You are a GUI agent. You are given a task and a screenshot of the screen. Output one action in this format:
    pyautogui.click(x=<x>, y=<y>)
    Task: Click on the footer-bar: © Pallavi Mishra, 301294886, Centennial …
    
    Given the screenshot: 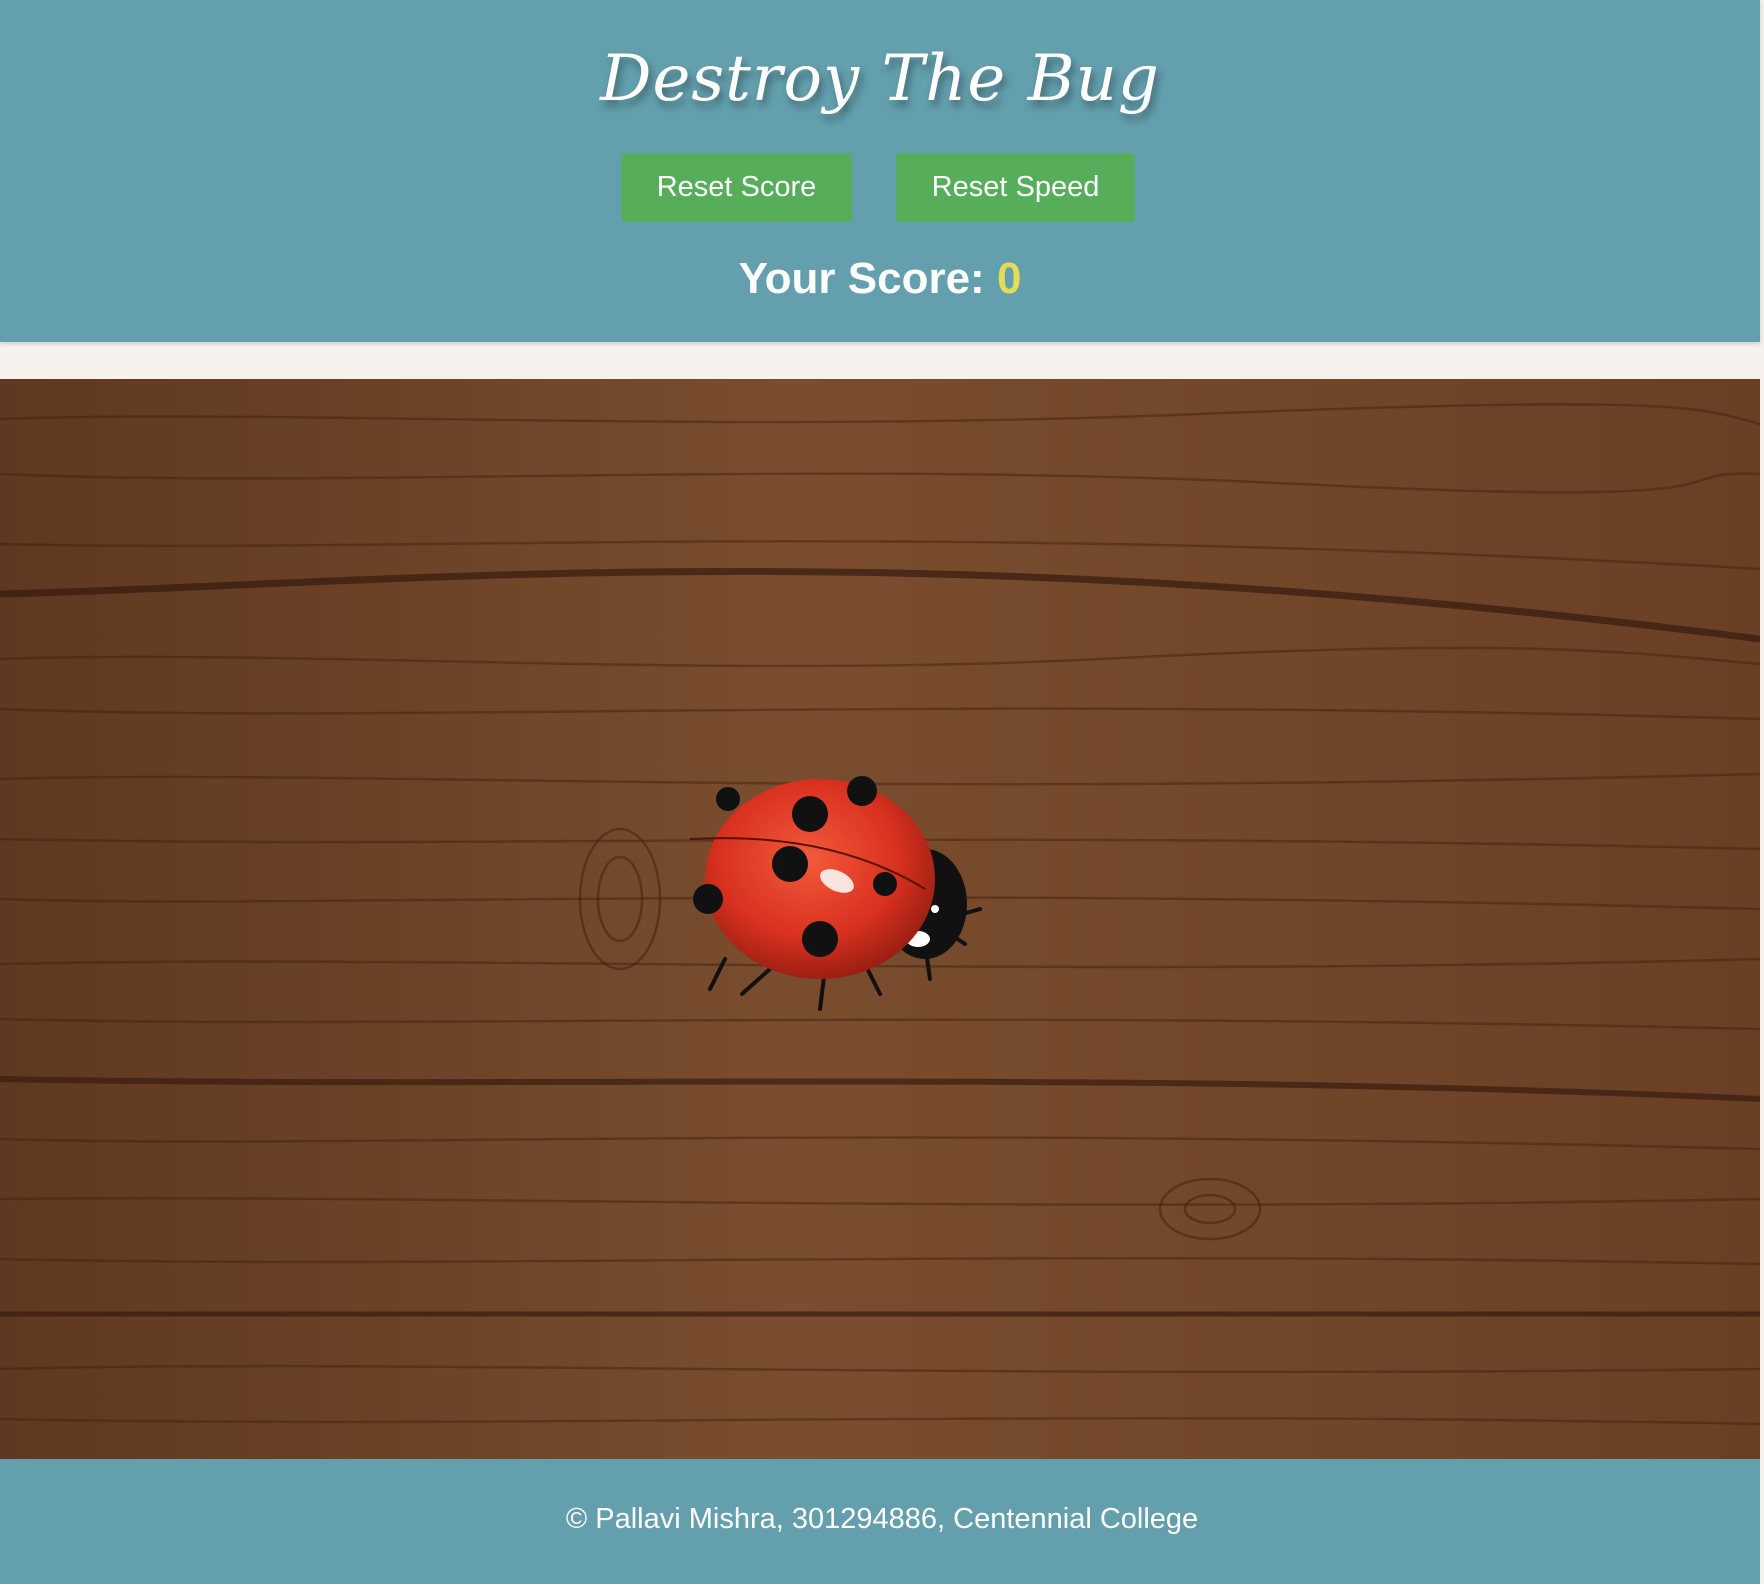 What is the action you would take?
    pyautogui.click(x=880, y=1521)
    